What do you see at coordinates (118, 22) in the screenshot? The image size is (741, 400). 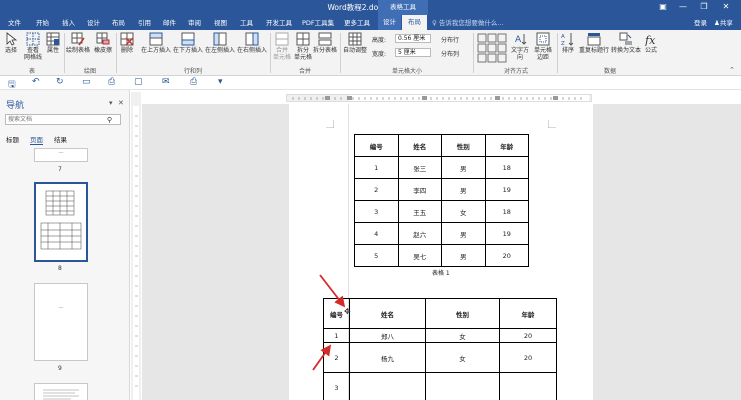 I see `tab-layout: 布局` at bounding box center [118, 22].